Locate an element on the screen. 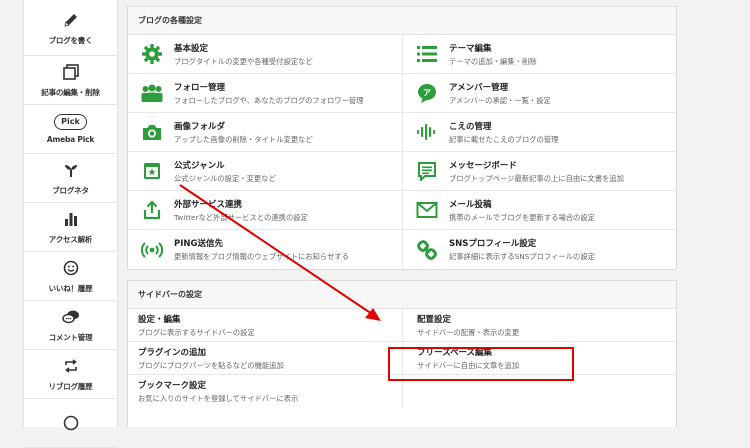 This screenshot has height=448, width=750. item-title: 設定・編集 is located at coordinates (159, 319).